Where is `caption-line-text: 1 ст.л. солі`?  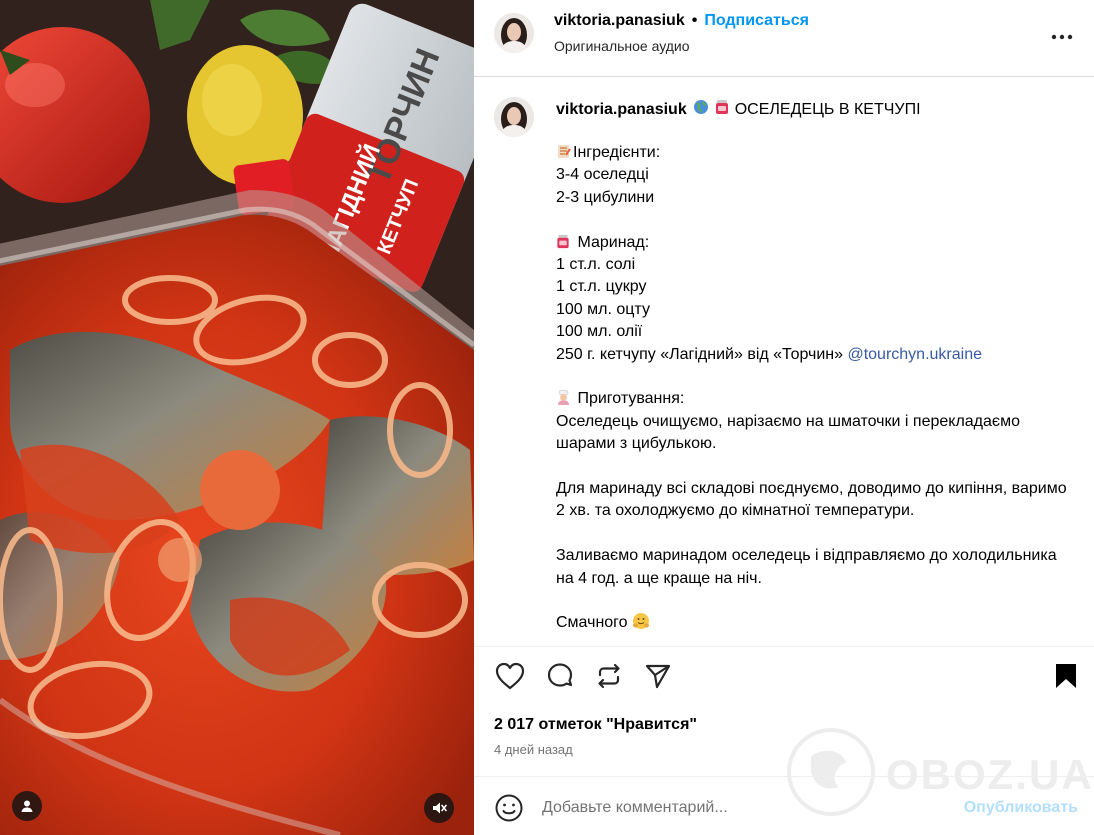
caption-line-text: 1 ст.л. солі is located at coordinates (596, 265).